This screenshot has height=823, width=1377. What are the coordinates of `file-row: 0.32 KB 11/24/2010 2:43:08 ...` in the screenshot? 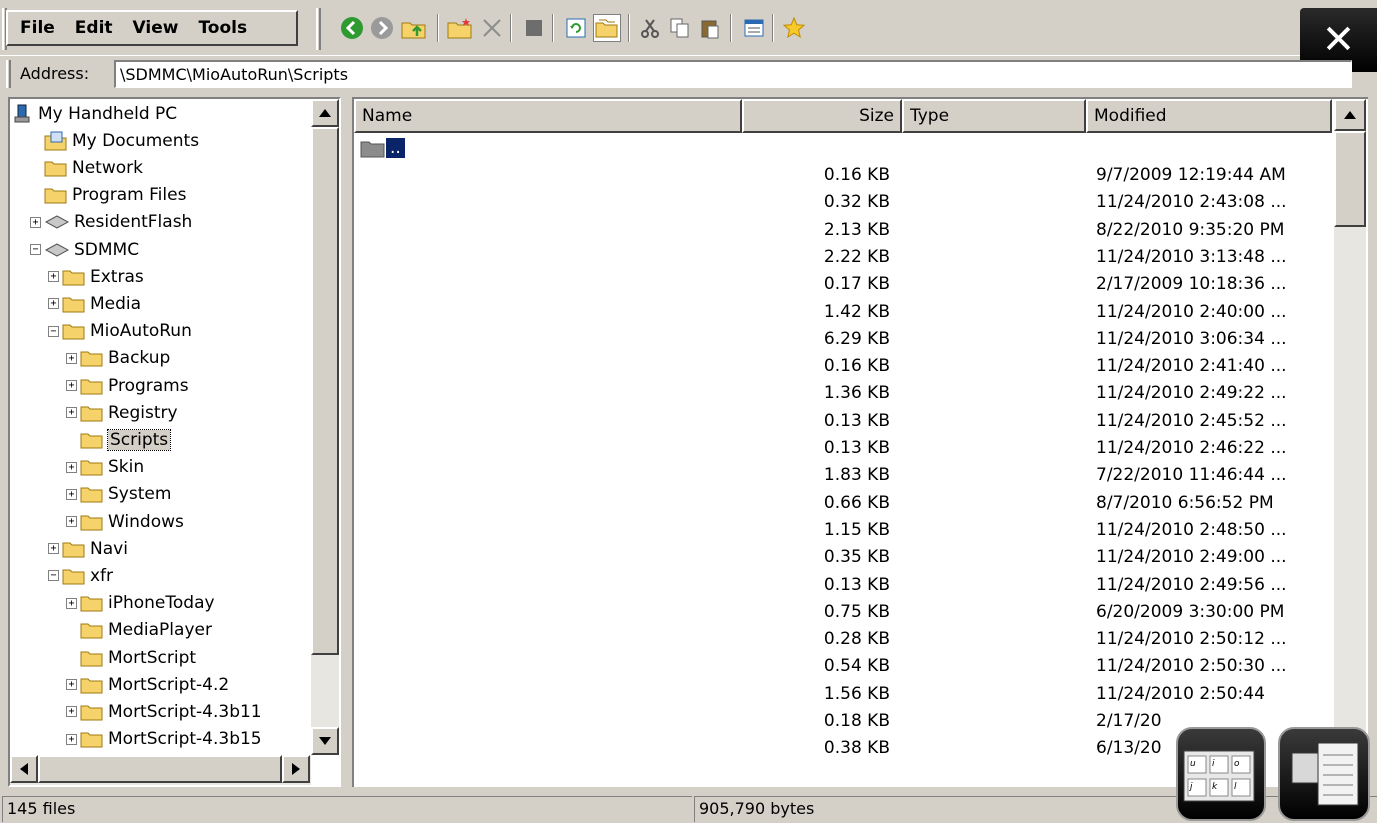 It's located at (844, 202).